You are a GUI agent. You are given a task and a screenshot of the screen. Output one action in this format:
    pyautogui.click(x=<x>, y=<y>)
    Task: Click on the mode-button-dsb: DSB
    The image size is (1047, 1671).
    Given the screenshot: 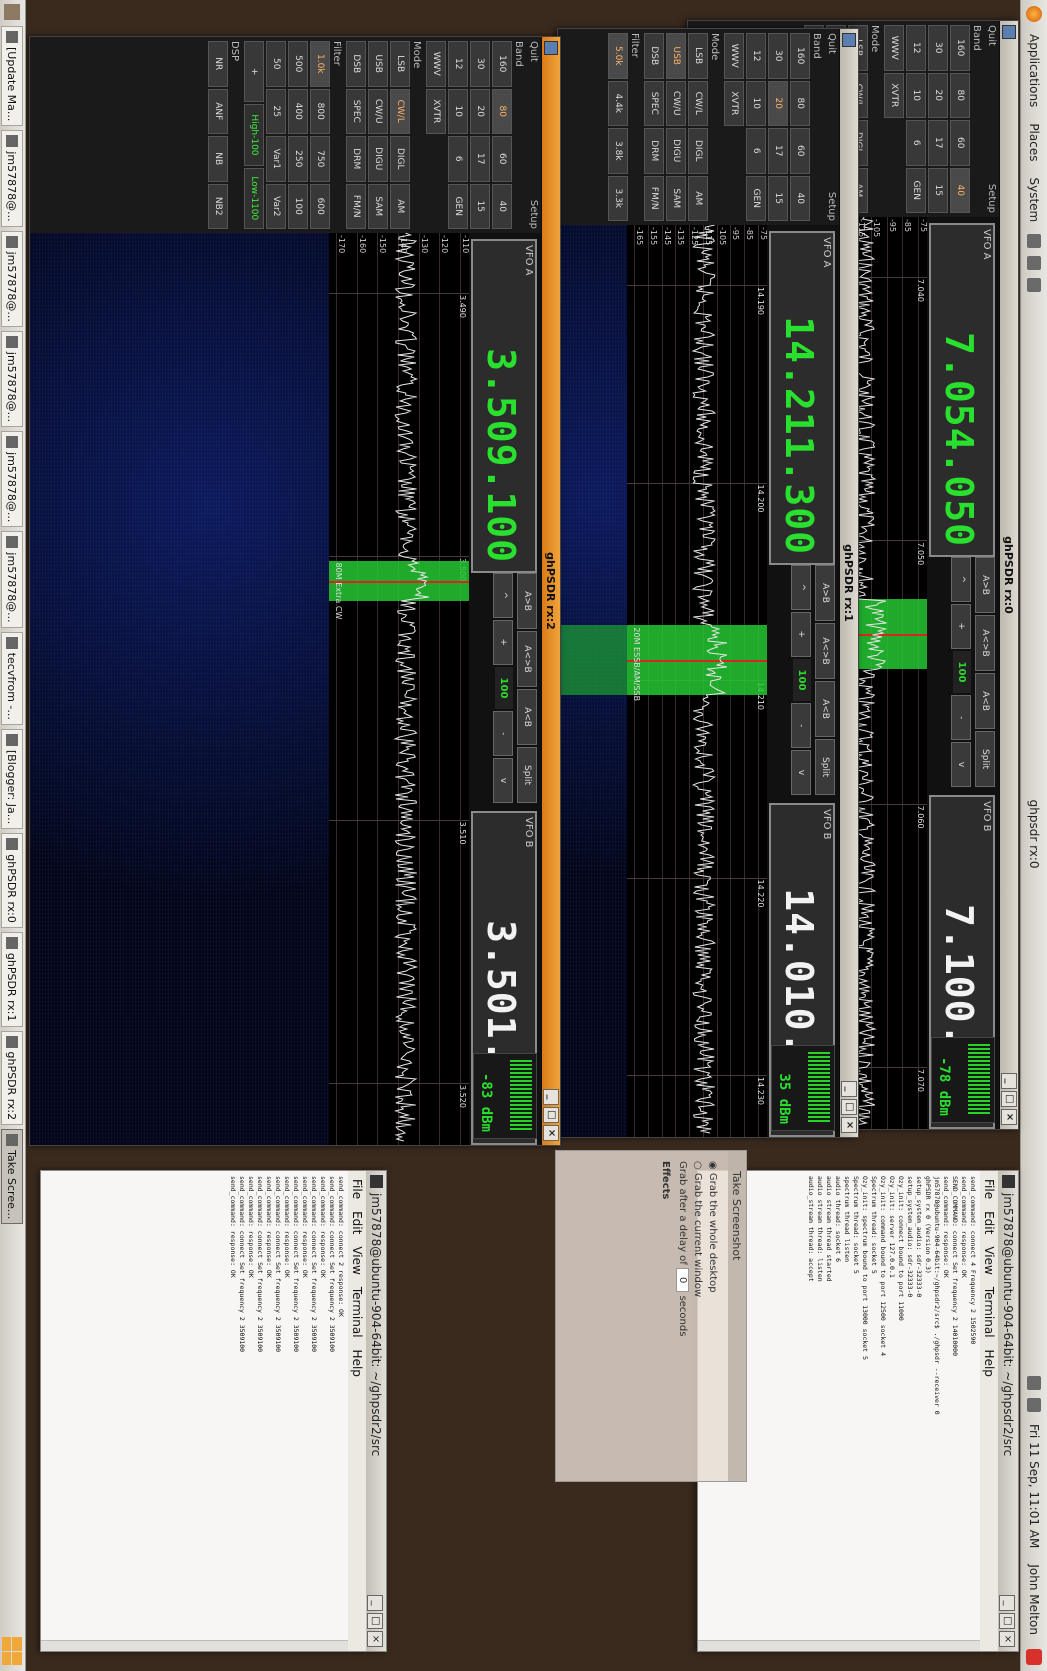 What is the action you would take?
    pyautogui.click(x=654, y=56)
    